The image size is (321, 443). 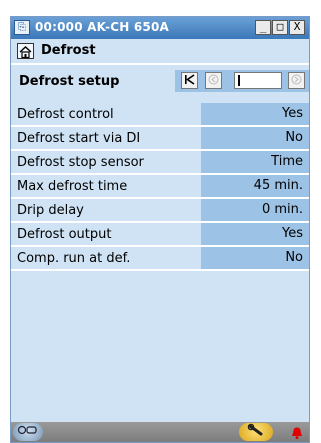 I want to click on setting-row: Defrost stop sensor Time, so click(x=160, y=163).